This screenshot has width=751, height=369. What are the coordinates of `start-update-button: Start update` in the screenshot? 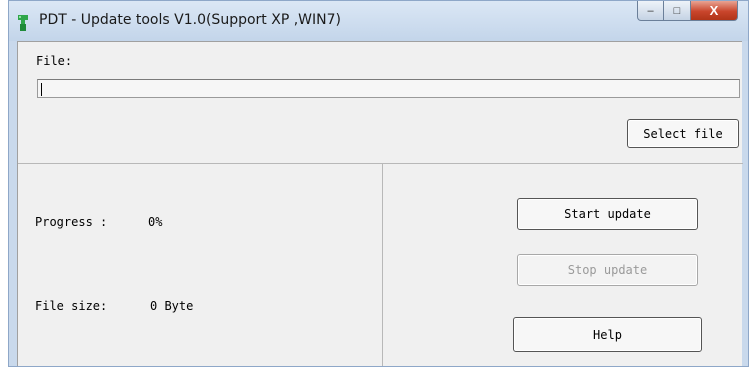 It's located at (607, 214).